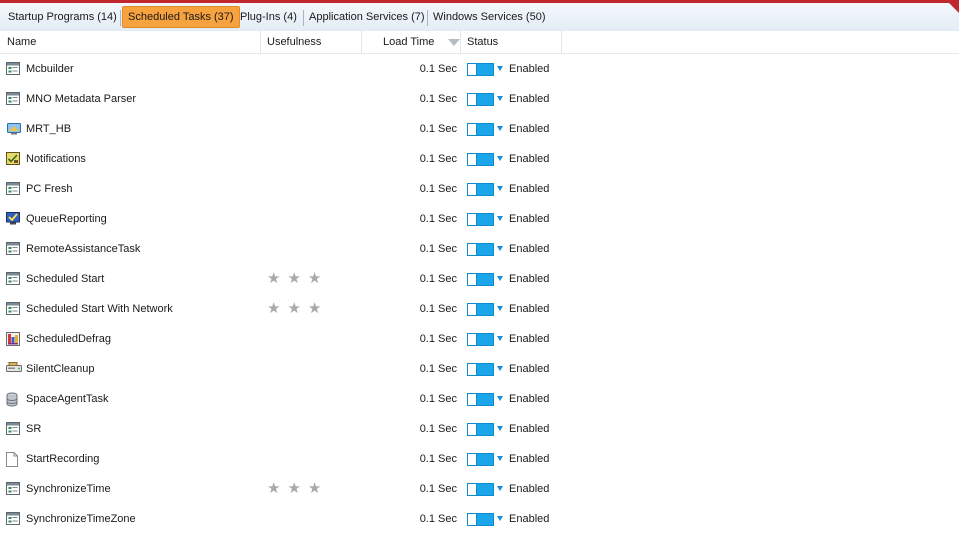  I want to click on table-row: PC Fresh 0.1 Sec Enabled, so click(479, 189).